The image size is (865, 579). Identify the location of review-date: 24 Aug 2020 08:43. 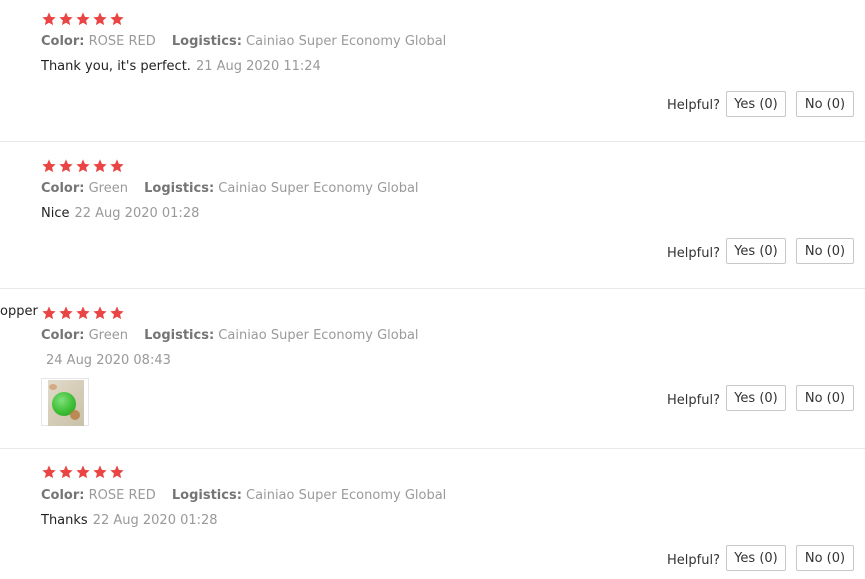
(108, 360).